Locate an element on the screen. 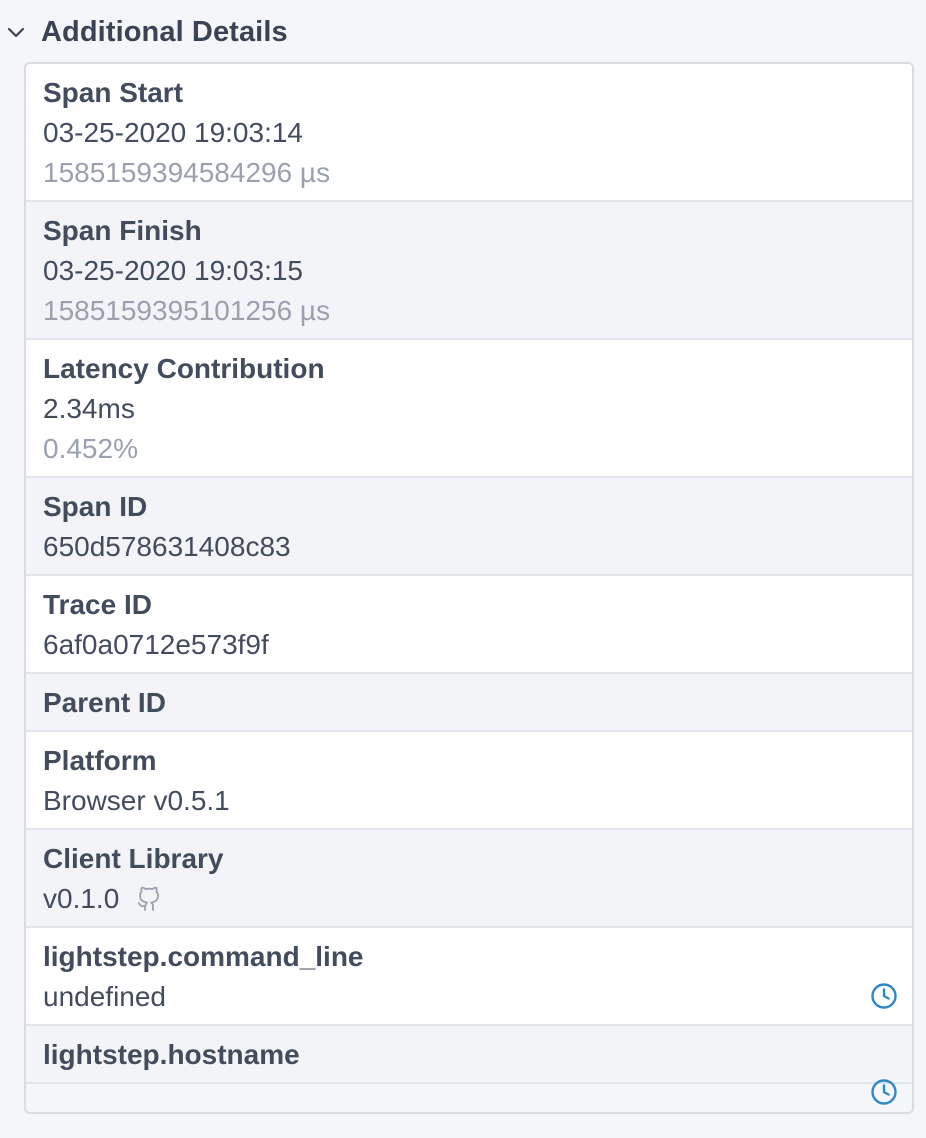 The width and height of the screenshot is (926, 1138). detail-label: Trace ID is located at coordinates (97, 604).